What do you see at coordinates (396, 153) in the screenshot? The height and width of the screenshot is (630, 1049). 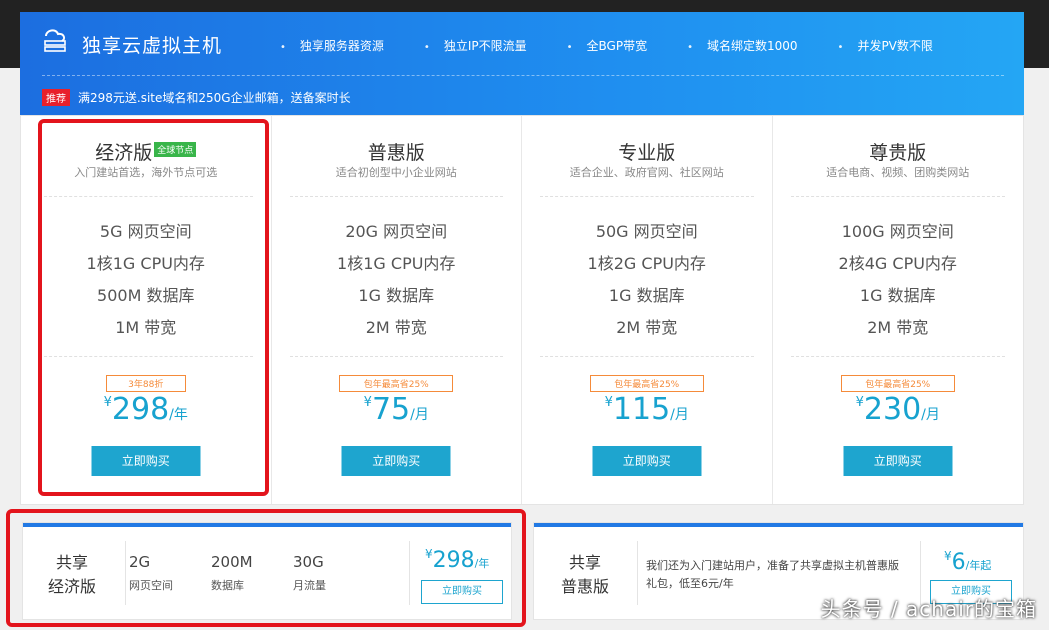 I see `plan-name: 普惠版` at bounding box center [396, 153].